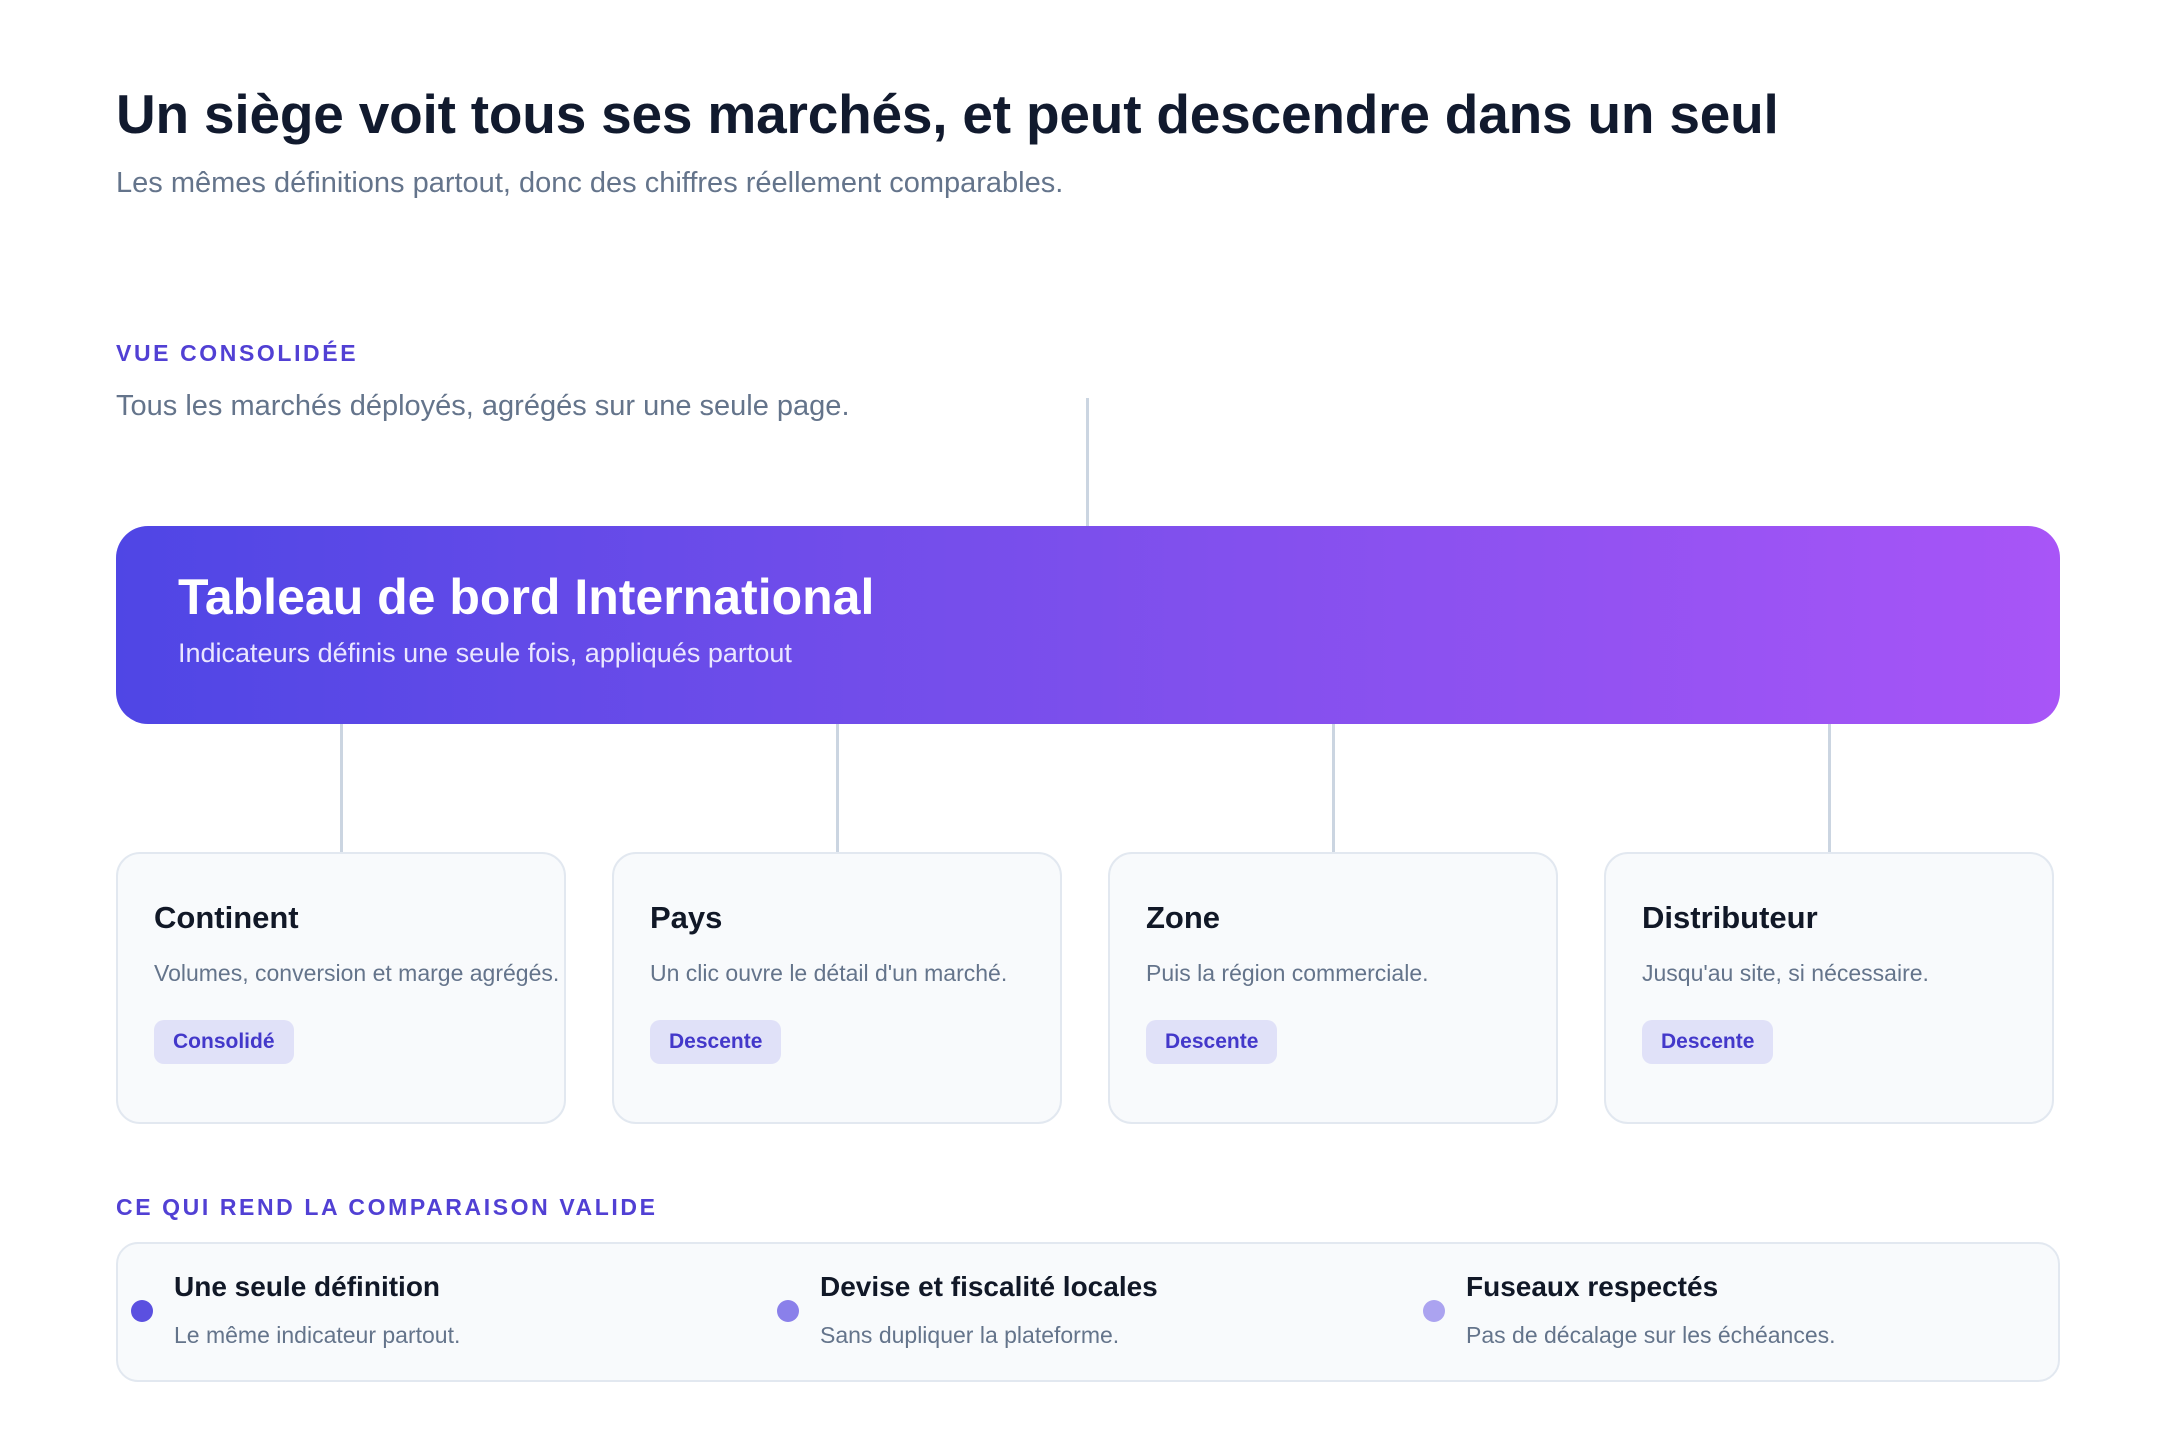 This screenshot has height=1440, width=2160. I want to click on dashboard-title: Tableau de bord International, so click(526, 597).